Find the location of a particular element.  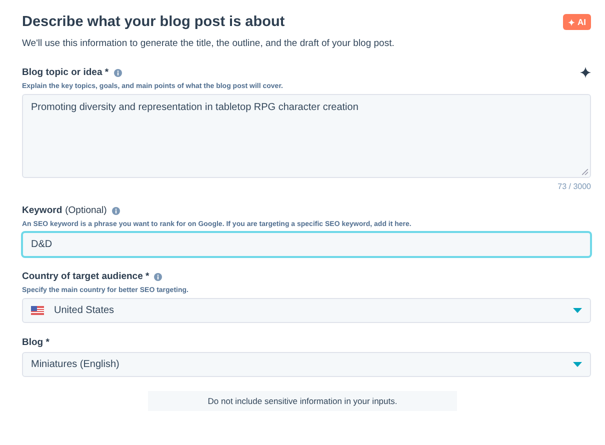

resize-handle-icon is located at coordinates (585, 172).